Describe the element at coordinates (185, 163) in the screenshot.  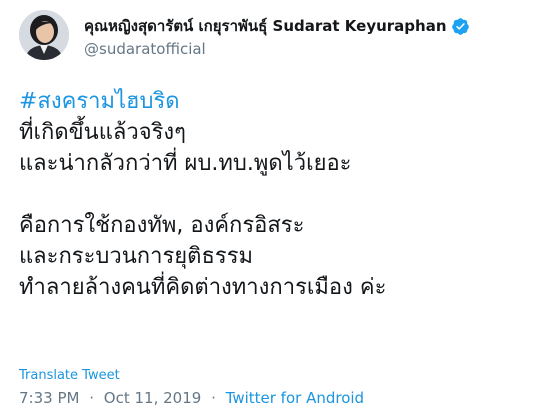
I see `tweet-line: และน่ากลัวกว่าที่ ผบ.ทบ.พูดไว้เยอะ` at that location.